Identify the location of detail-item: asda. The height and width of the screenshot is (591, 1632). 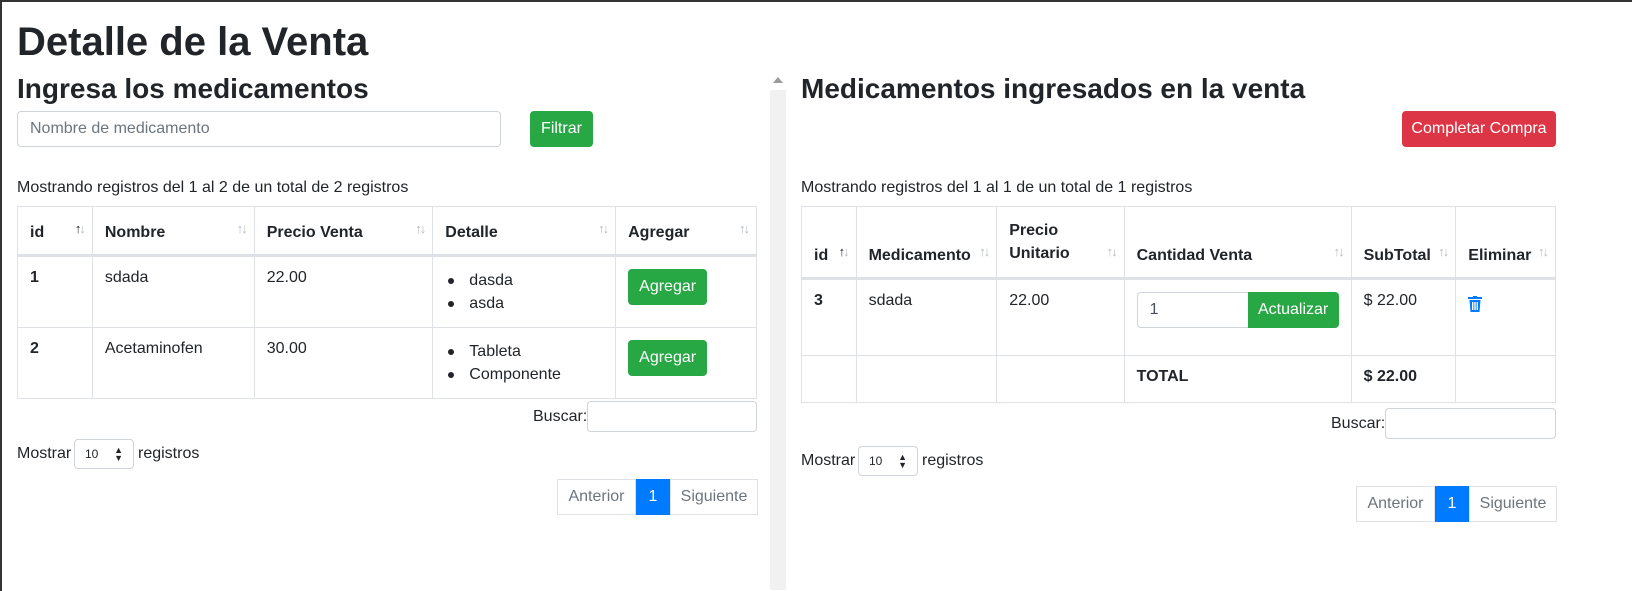
(524, 303).